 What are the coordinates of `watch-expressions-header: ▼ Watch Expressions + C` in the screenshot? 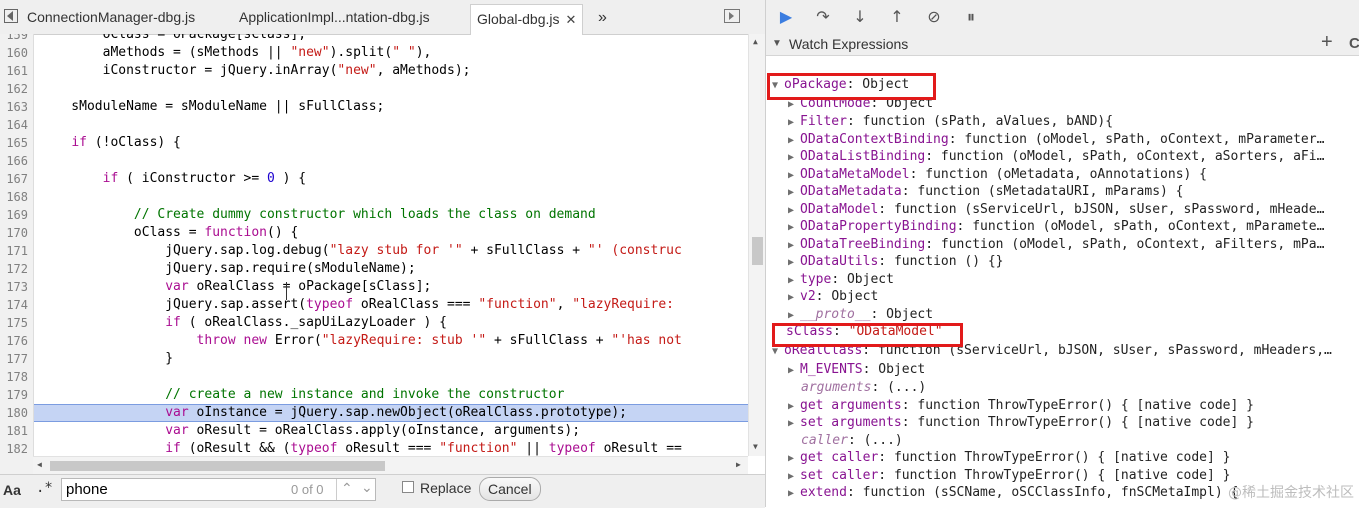 It's located at (1062, 43).